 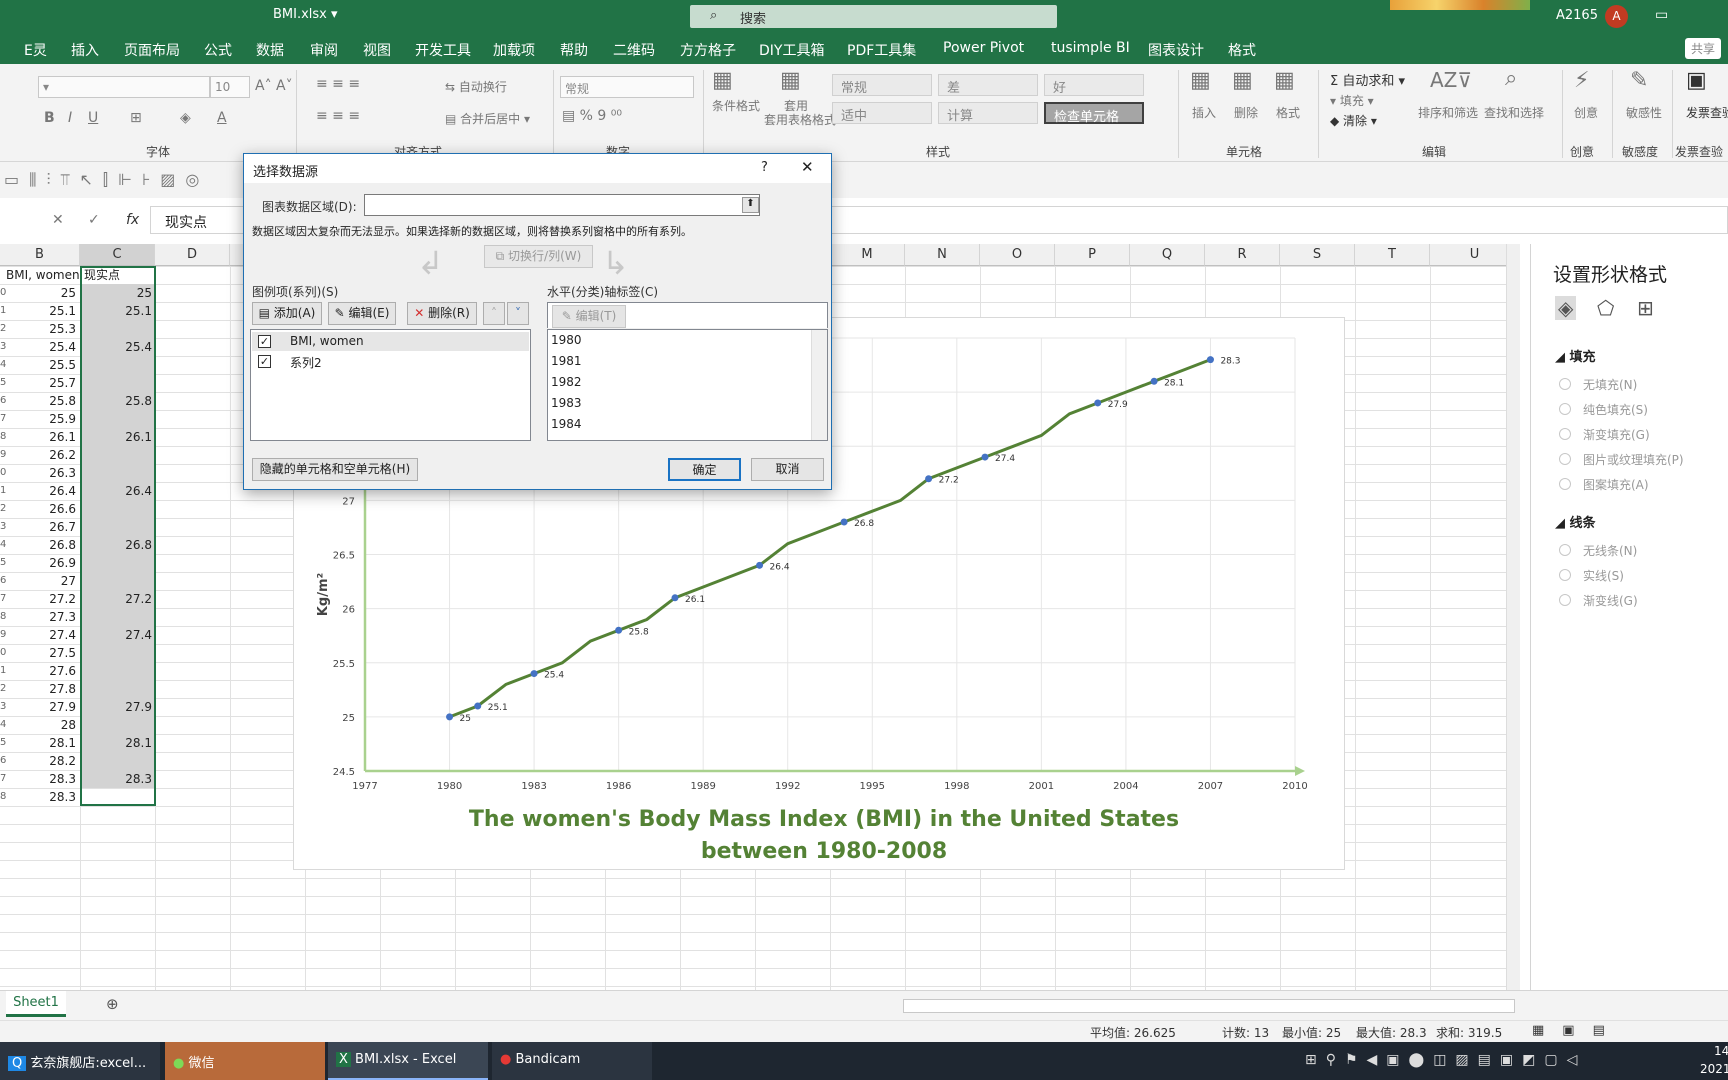 What do you see at coordinates (634, 50) in the screenshot?
I see `tab-qrcode: 二维码` at bounding box center [634, 50].